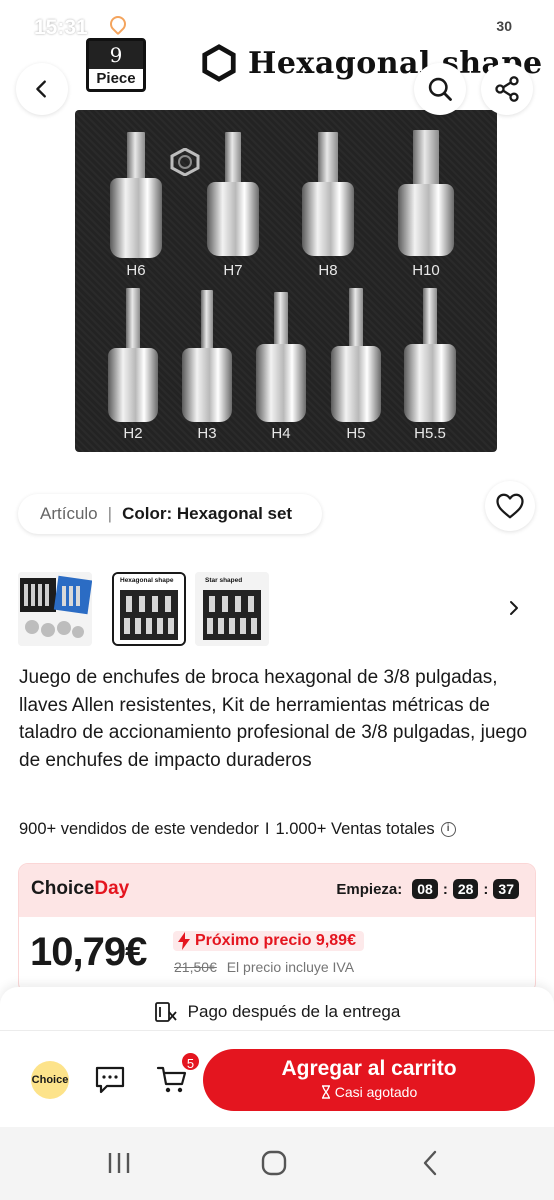 This screenshot has width=554, height=1200. Describe the element at coordinates (50, 1080) in the screenshot. I see `choice-badge-button: Choice` at that location.